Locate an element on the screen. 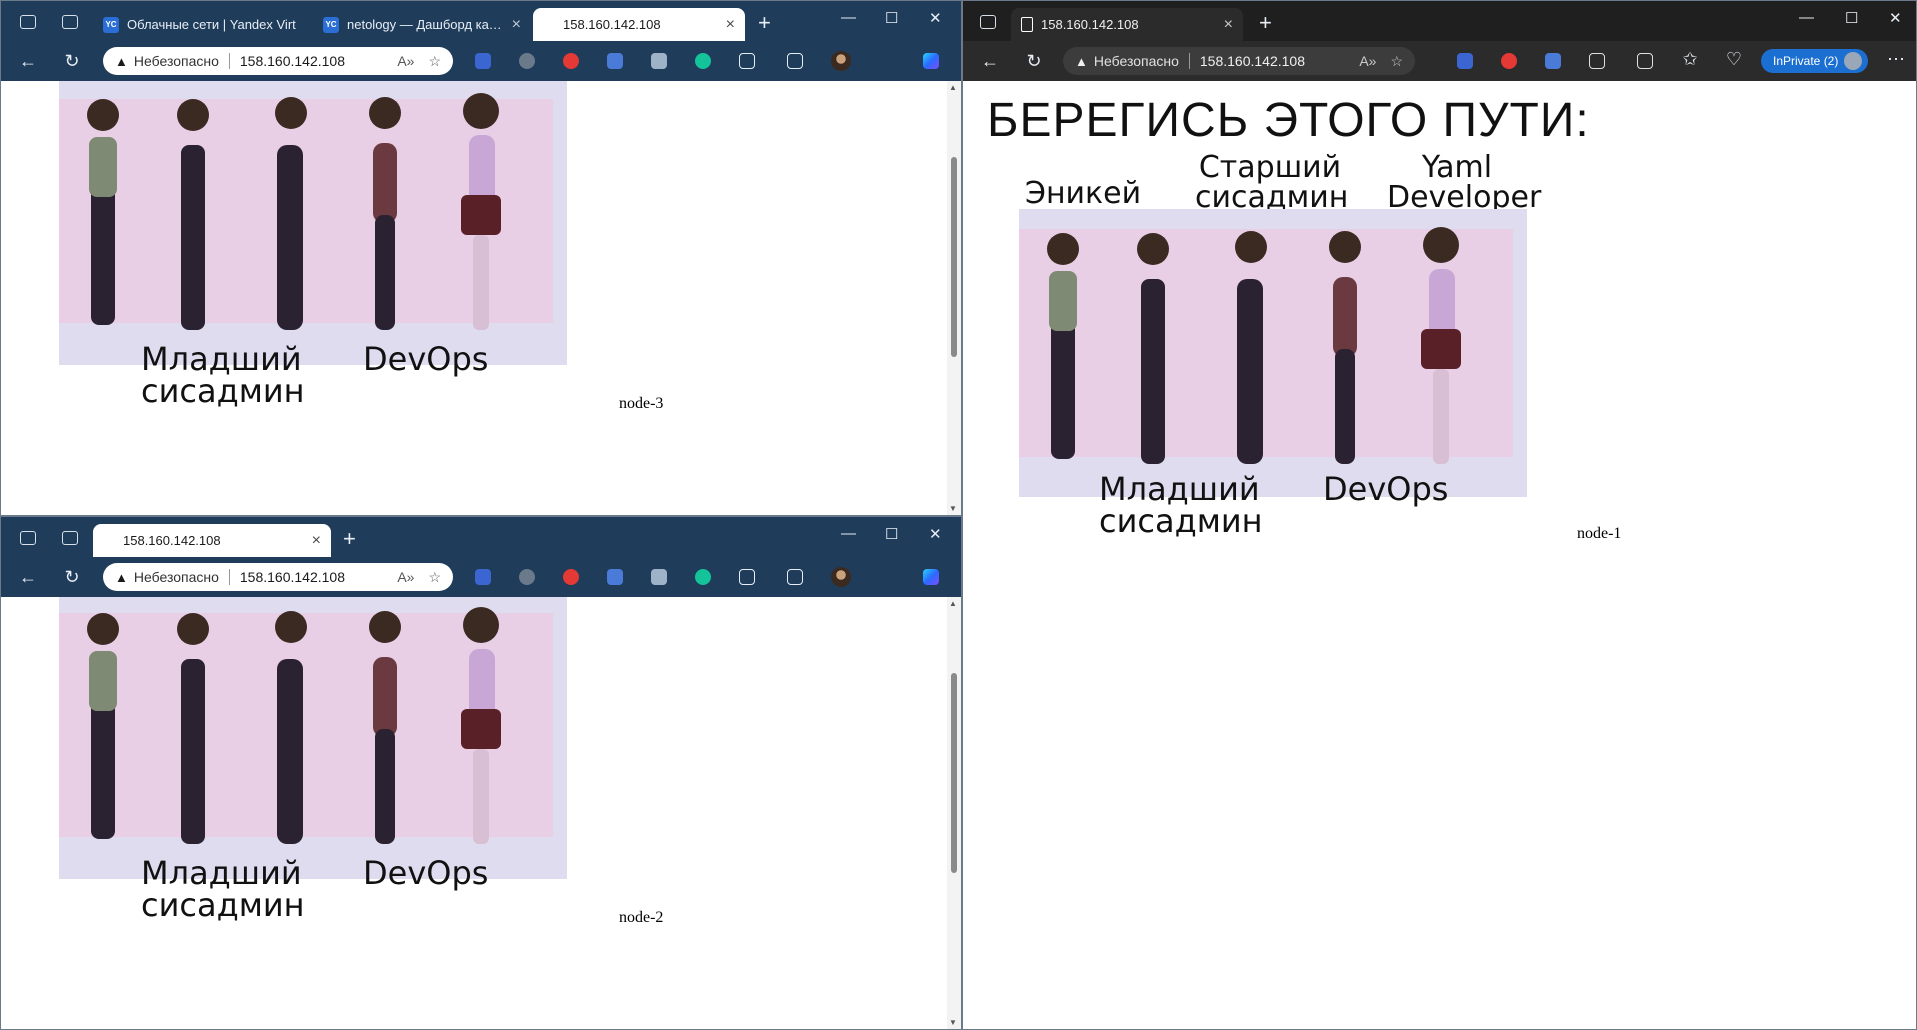  warning-icon: ▲ is located at coordinates (121, 577).